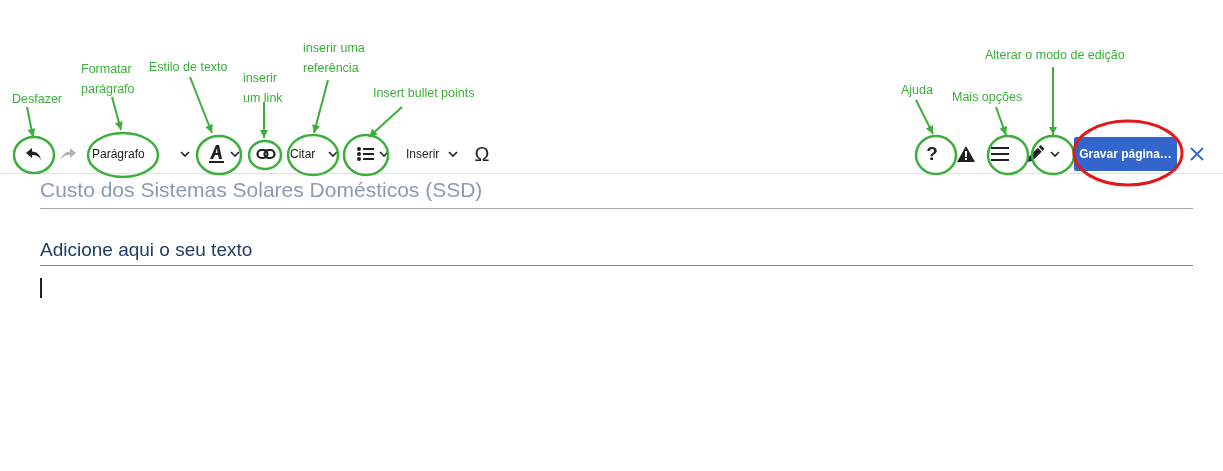 The height and width of the screenshot is (471, 1223). What do you see at coordinates (38, 99) in the screenshot?
I see `annotation-label: Desfazer` at bounding box center [38, 99].